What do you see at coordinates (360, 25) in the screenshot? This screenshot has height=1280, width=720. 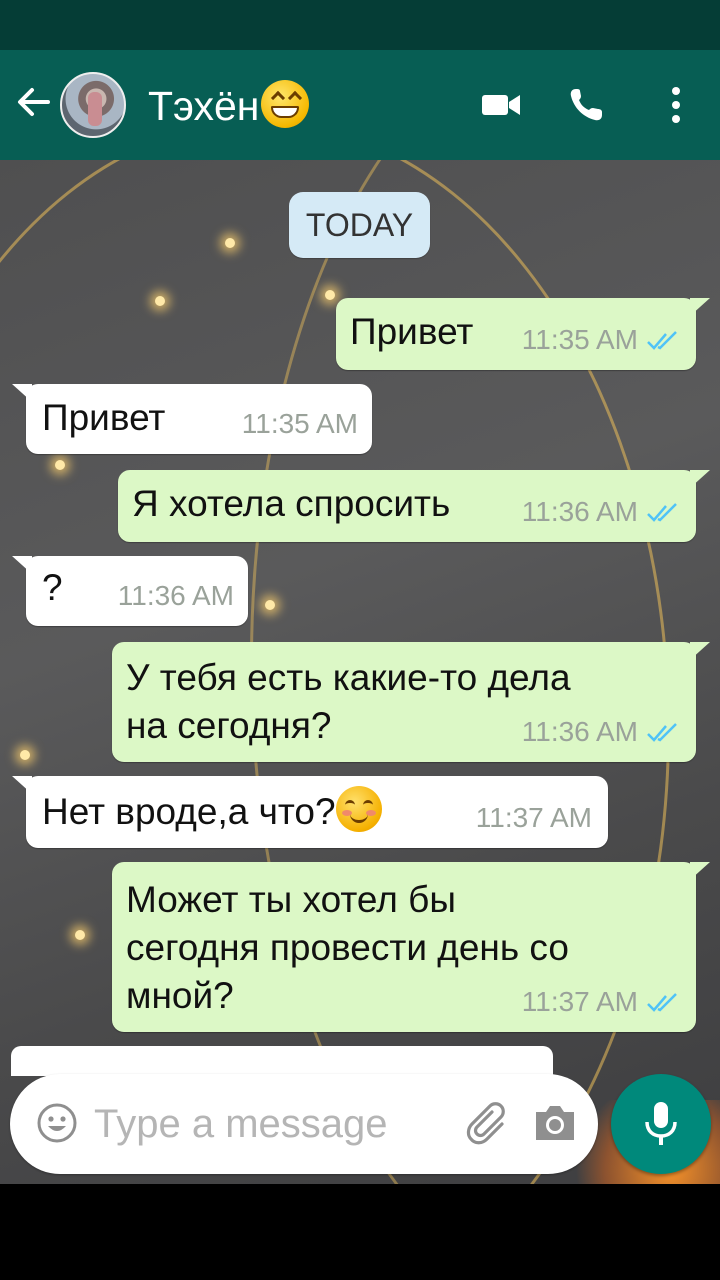 I see `status-bar` at bounding box center [360, 25].